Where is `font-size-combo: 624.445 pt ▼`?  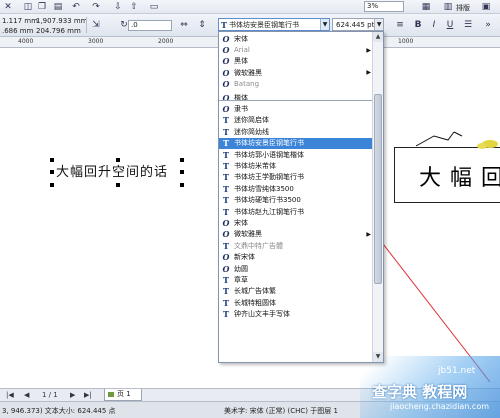 font-size-combo: 624.445 pt ▼ is located at coordinates (358, 24).